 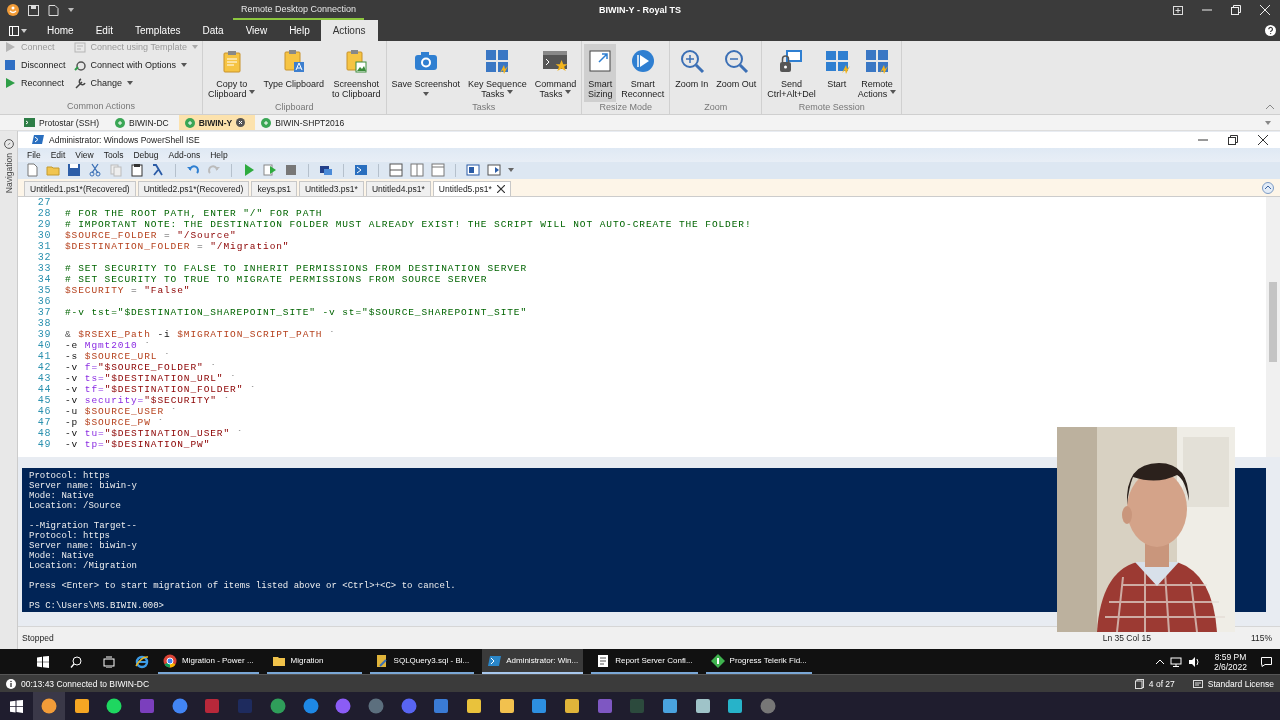 I want to click on powershell-icon, so click(x=361, y=170).